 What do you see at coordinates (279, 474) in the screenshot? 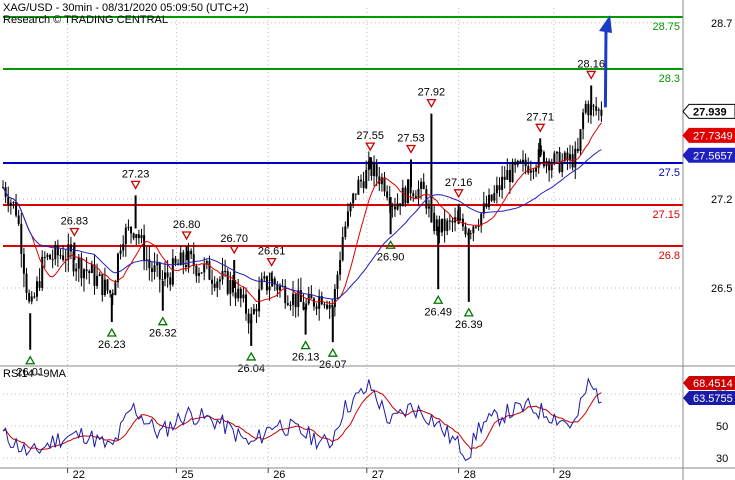
I see `x-tick-label: 26` at bounding box center [279, 474].